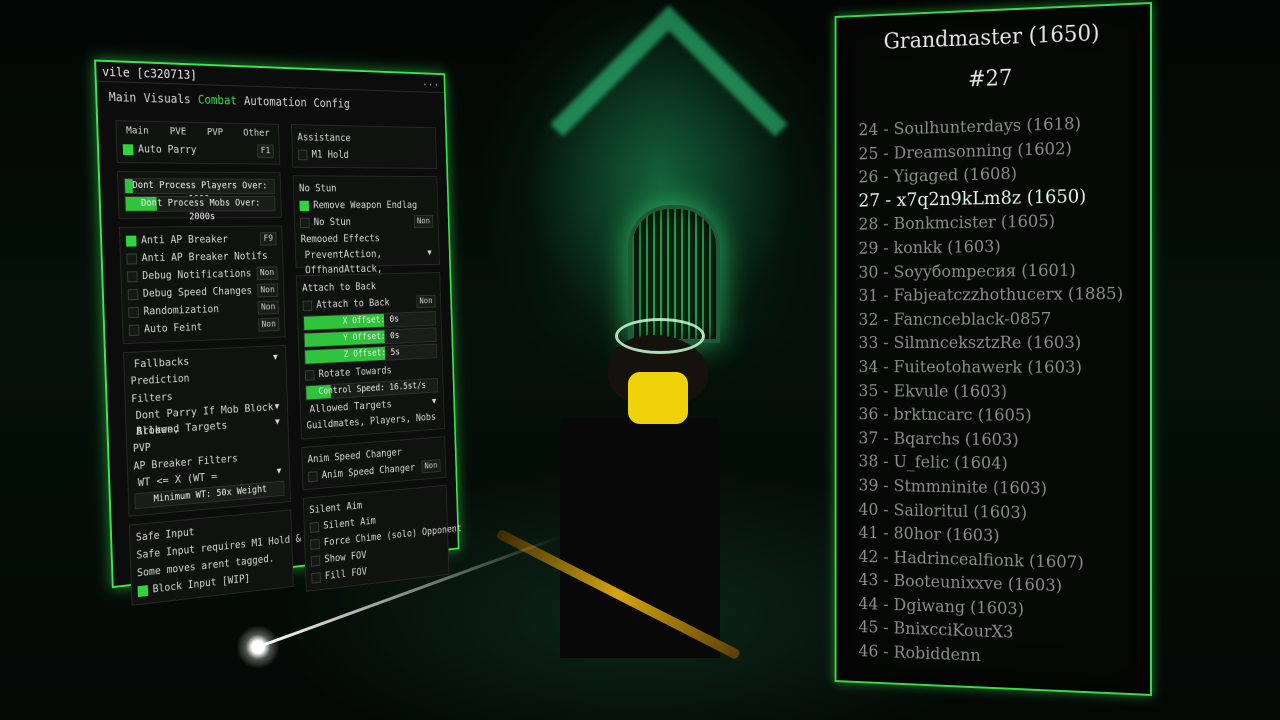 The height and width of the screenshot is (720, 1280). Describe the element at coordinates (123, 97) in the screenshot. I see `tab-main: Main` at that location.